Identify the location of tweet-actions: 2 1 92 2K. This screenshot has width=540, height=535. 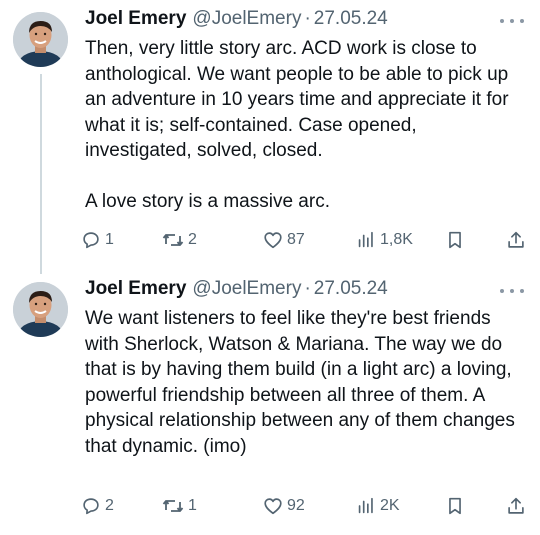
(305, 506).